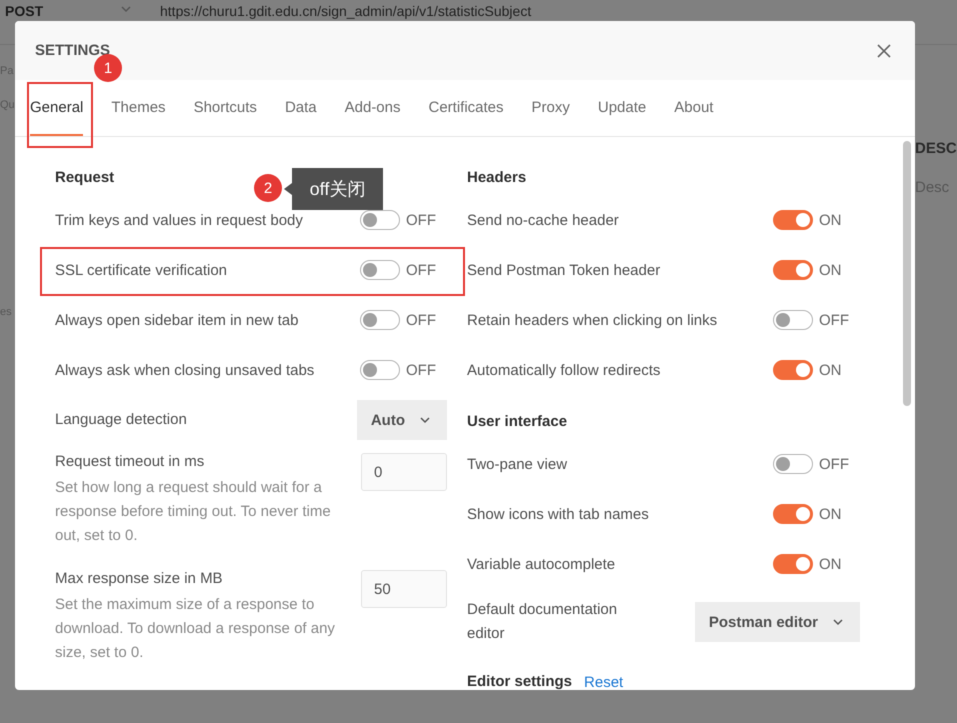  I want to click on background-text: DESC, so click(936, 148).